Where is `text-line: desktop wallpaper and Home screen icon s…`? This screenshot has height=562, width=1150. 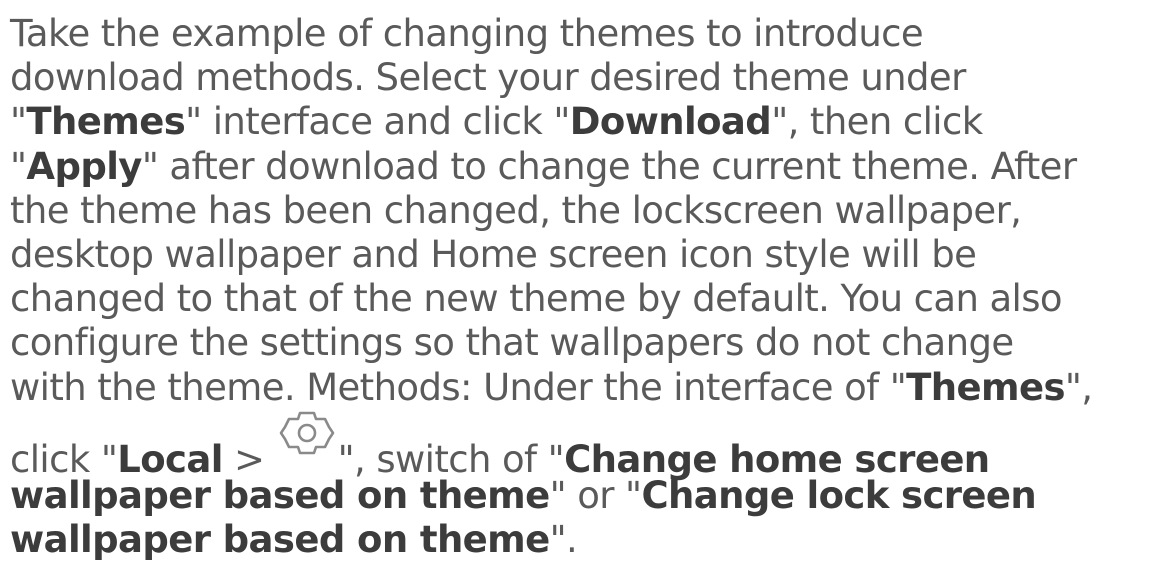
text-line: desktop wallpaper and Home screen icon s… is located at coordinates (493, 255).